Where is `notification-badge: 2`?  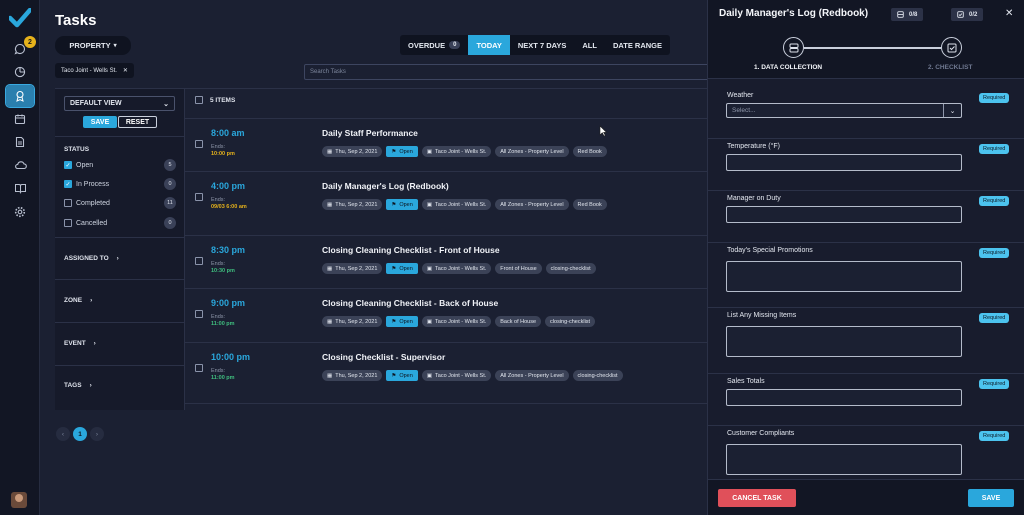
notification-badge: 2 is located at coordinates (30, 42).